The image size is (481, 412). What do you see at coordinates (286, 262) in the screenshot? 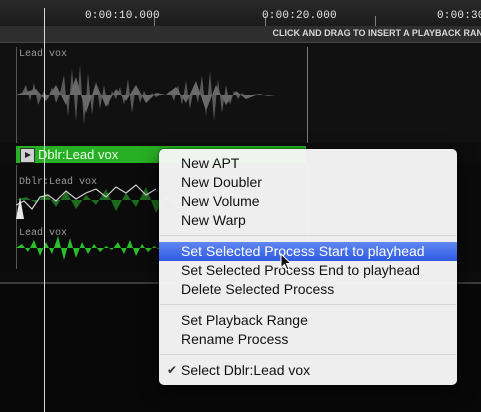
I see `mouse-cursor-icon` at bounding box center [286, 262].